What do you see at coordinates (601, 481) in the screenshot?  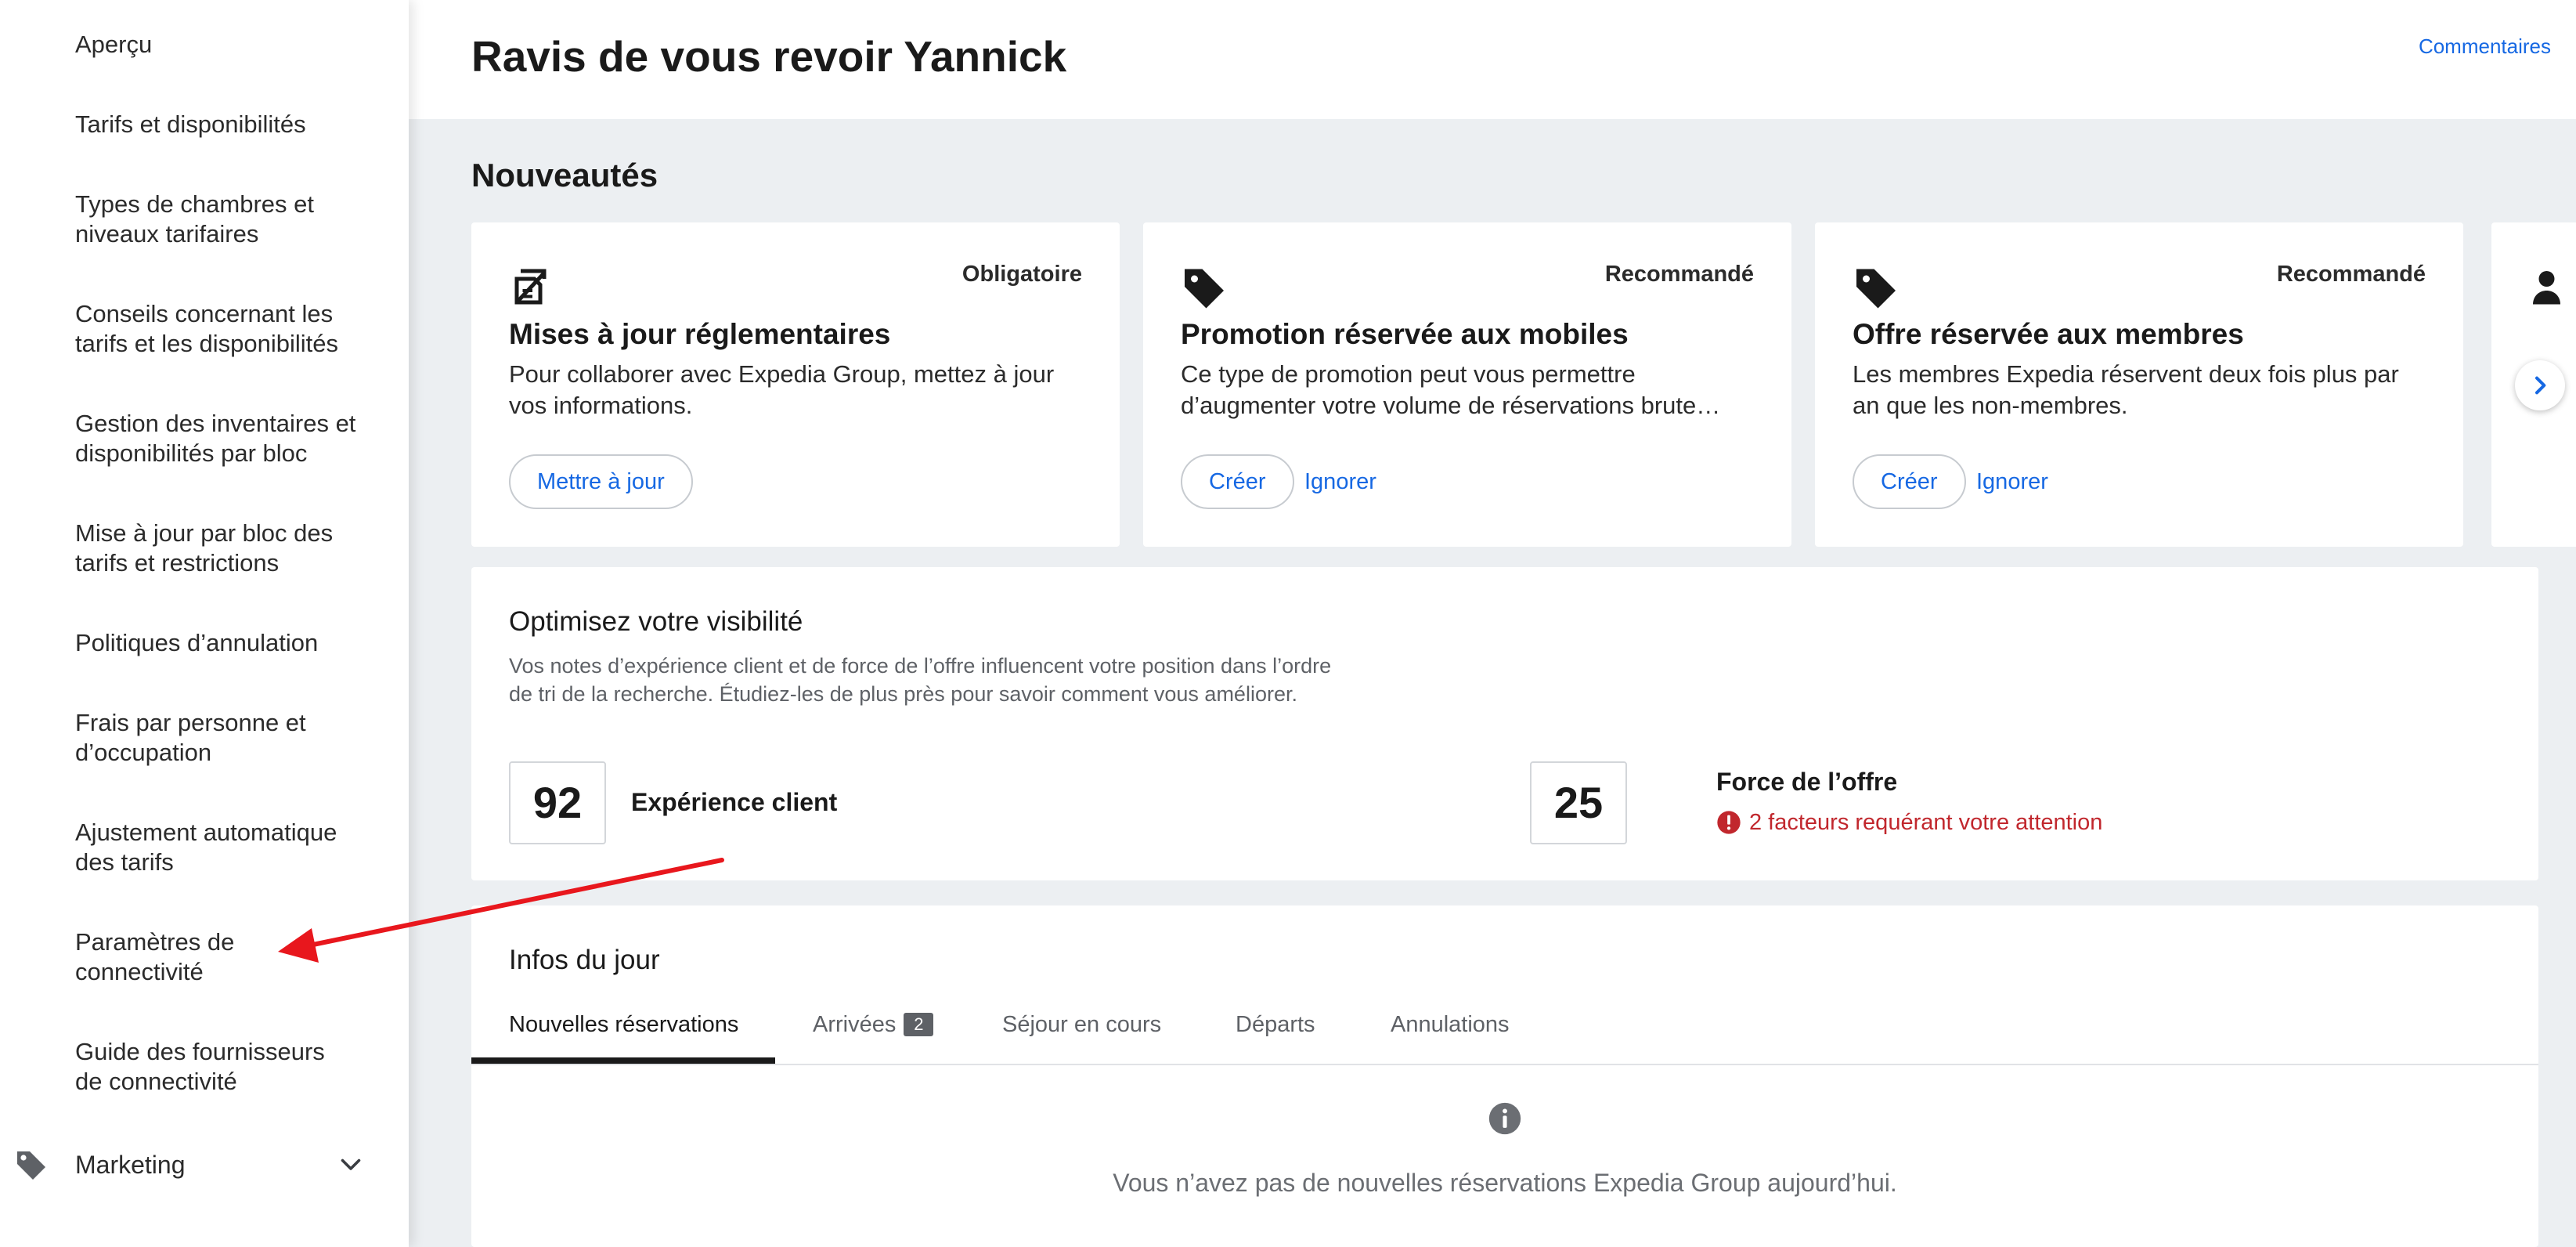 I see `update-button: Mettre à jour` at bounding box center [601, 481].